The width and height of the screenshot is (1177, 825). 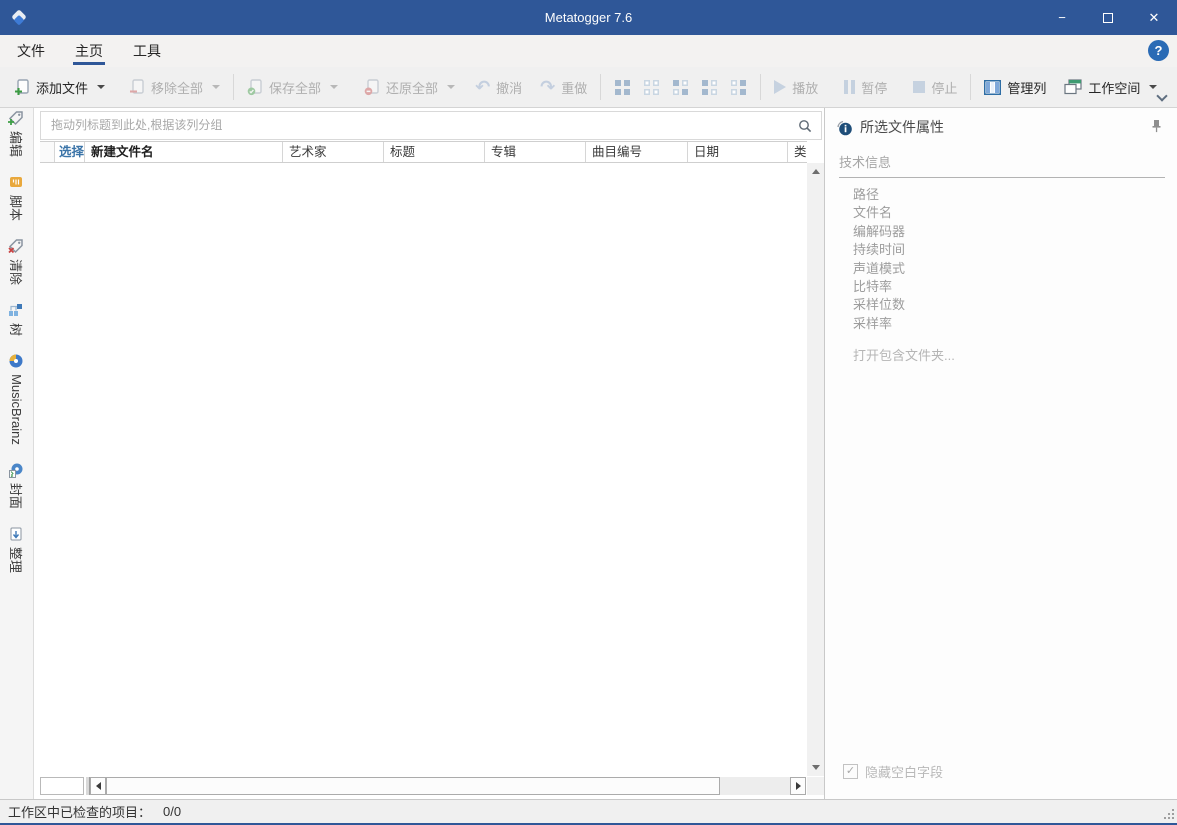 I want to click on column-header-new-filename: 新建文件名, so click(x=184, y=152).